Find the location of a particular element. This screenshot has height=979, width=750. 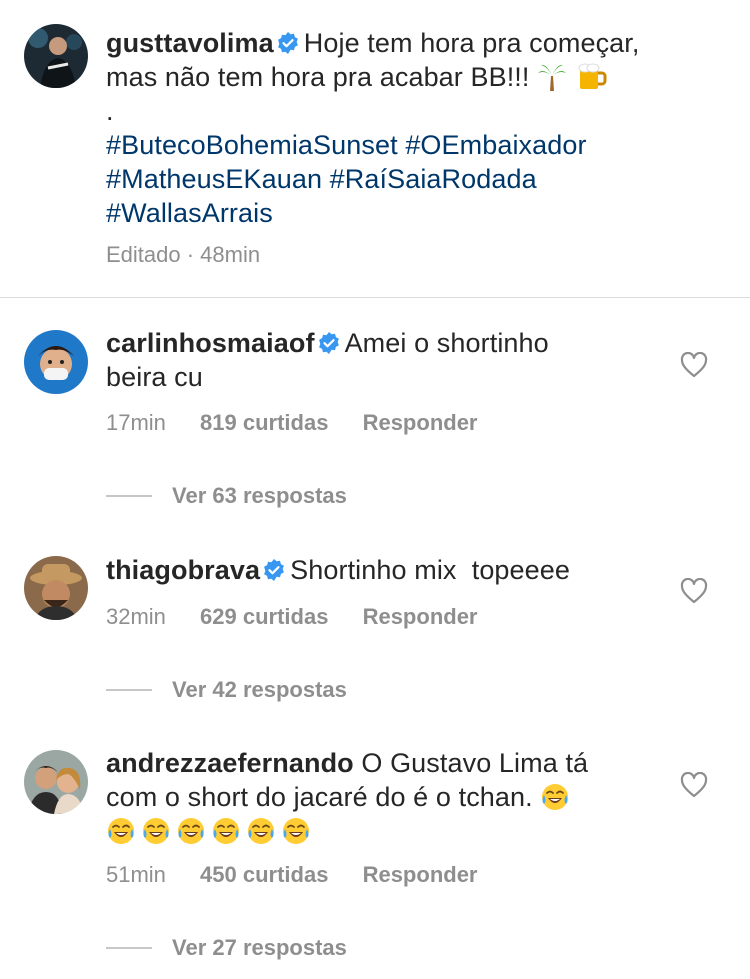

likes-count: 450 curtidas is located at coordinates (264, 874).